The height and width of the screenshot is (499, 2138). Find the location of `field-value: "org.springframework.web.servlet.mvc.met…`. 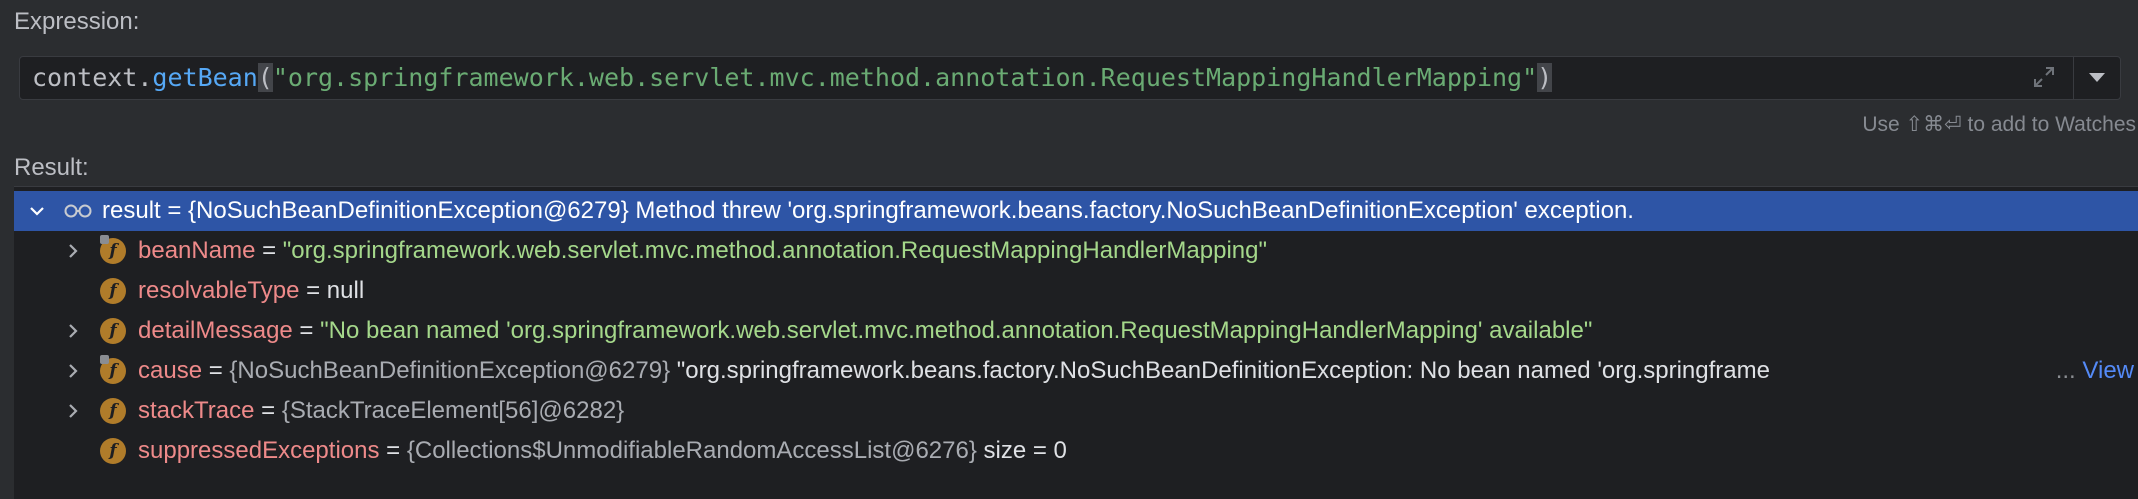

field-value: "org.springframework.web.servlet.mvc.met… is located at coordinates (774, 250).